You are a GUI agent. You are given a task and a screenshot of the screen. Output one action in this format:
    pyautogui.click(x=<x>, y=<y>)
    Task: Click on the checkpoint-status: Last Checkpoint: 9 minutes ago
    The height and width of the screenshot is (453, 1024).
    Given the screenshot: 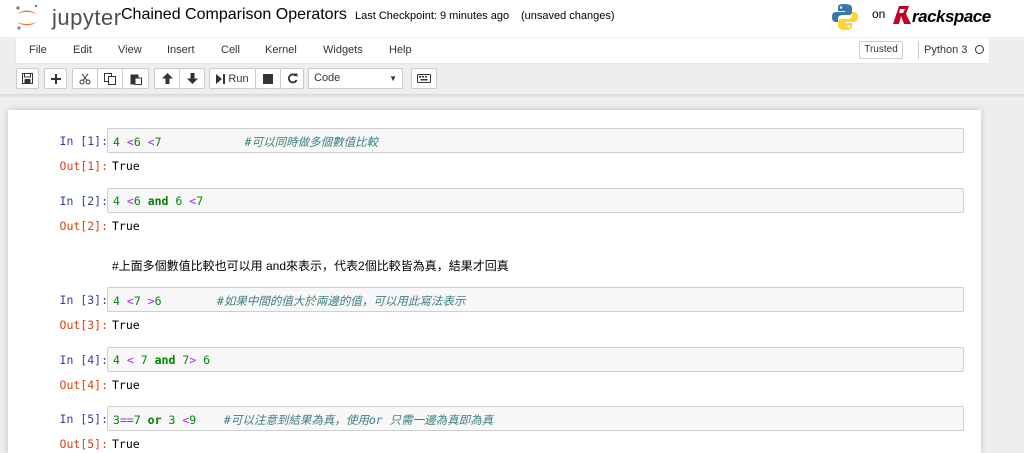 What is the action you would take?
    pyautogui.click(x=432, y=16)
    